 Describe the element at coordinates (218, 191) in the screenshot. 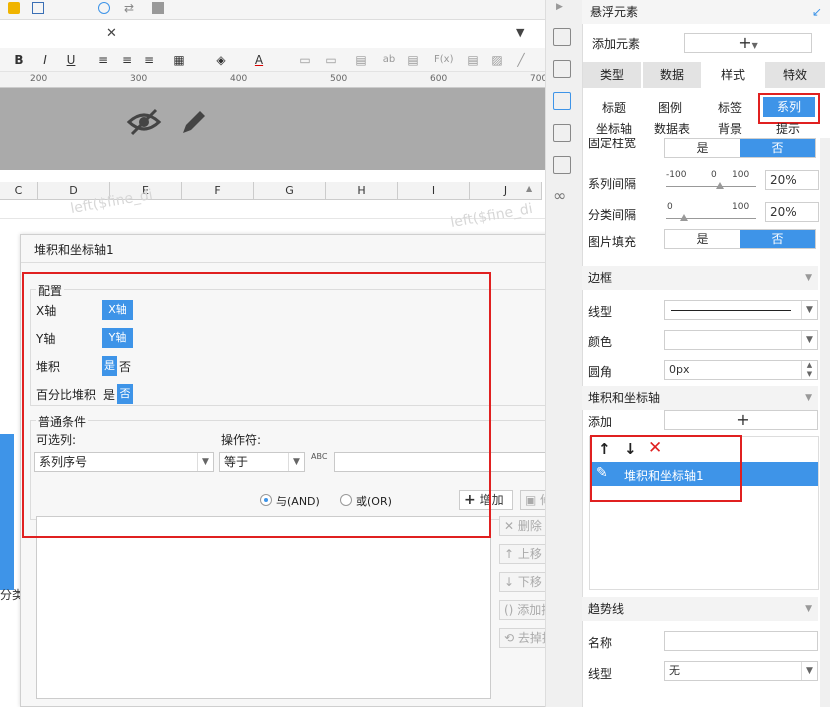

I see `column-header: F` at that location.